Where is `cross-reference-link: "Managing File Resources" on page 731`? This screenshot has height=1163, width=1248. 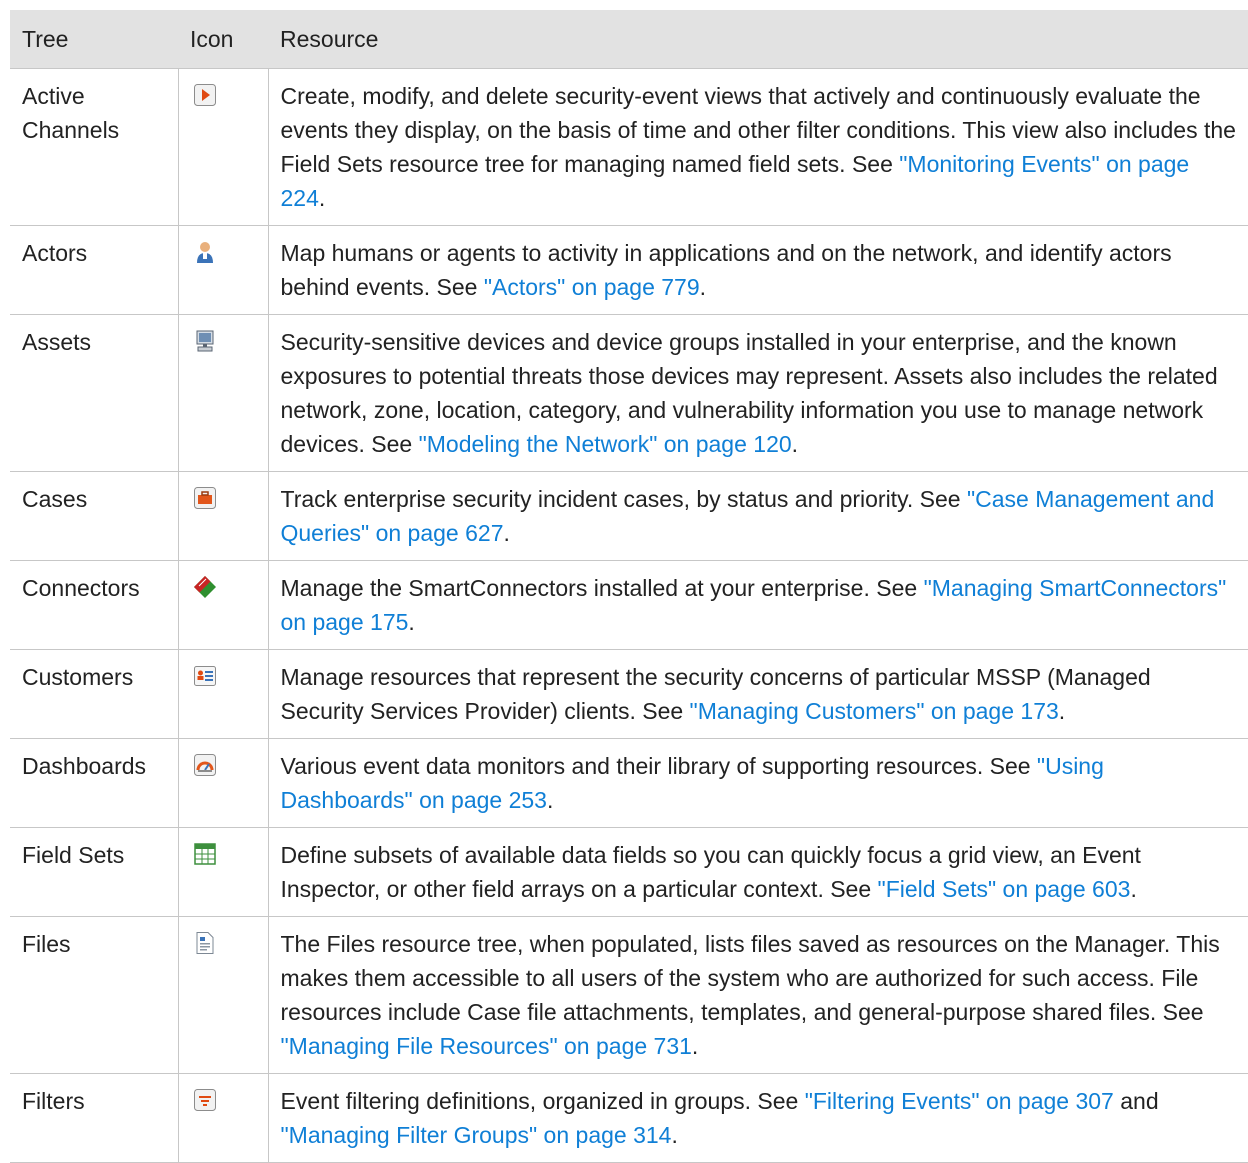 cross-reference-link: "Managing File Resources" on page 731 is located at coordinates (486, 1046).